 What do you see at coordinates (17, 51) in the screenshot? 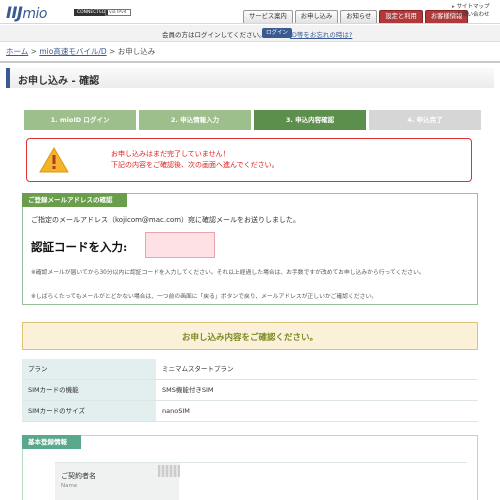
I see `breadcrumb-home: ホーム` at bounding box center [17, 51].